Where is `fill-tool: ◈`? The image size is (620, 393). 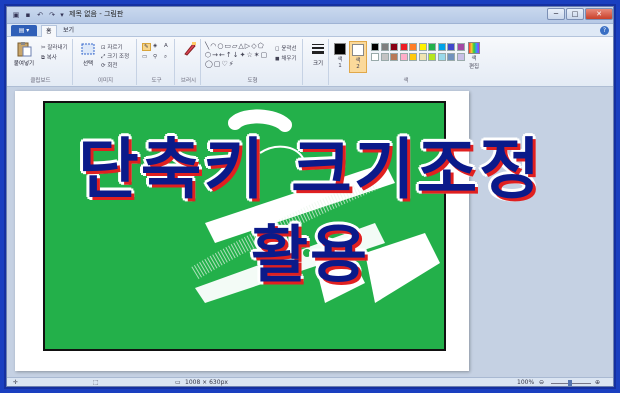
fill-tool: ◈ is located at coordinates (155, 46).